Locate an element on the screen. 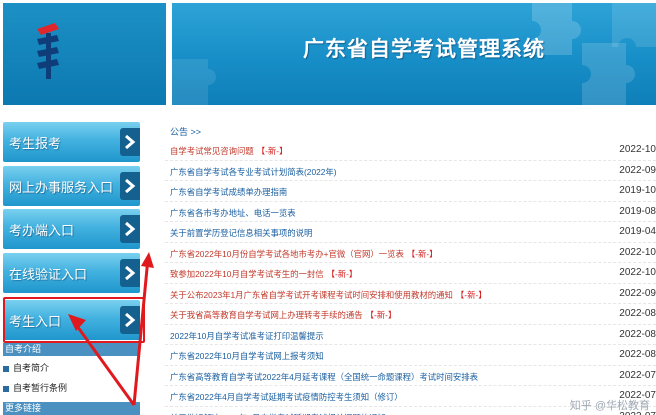  notice-date: 2019-10 is located at coordinates (637, 190).